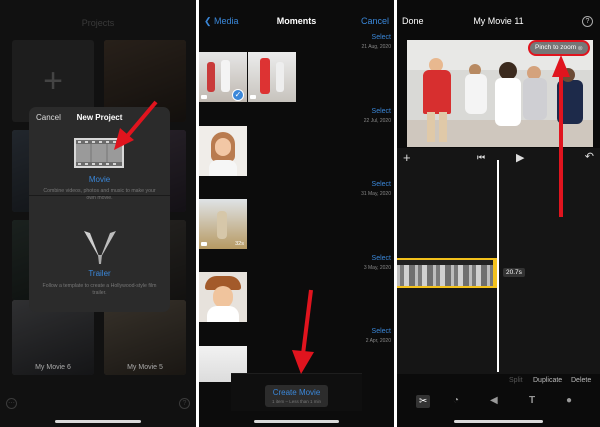 The height and width of the screenshot is (427, 600). Describe the element at coordinates (498, 266) in the screenshot. I see `playhead` at that location.